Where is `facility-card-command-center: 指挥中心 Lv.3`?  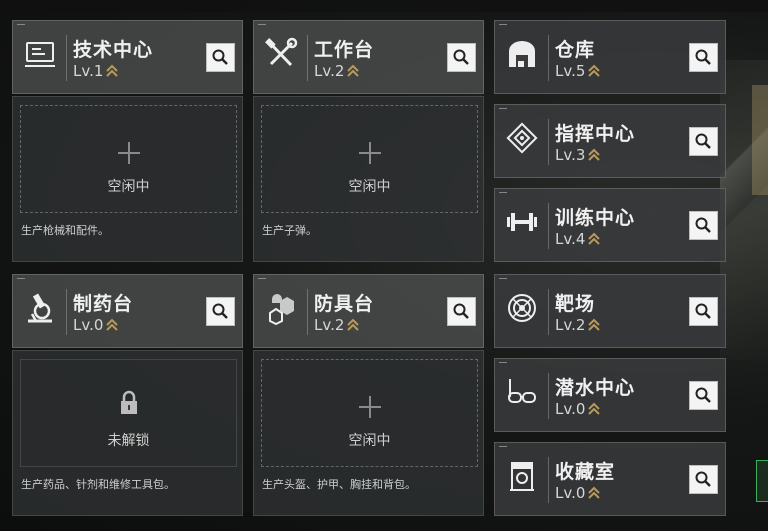 facility-card-command-center: 指挥中心 Lv.3 is located at coordinates (610, 141).